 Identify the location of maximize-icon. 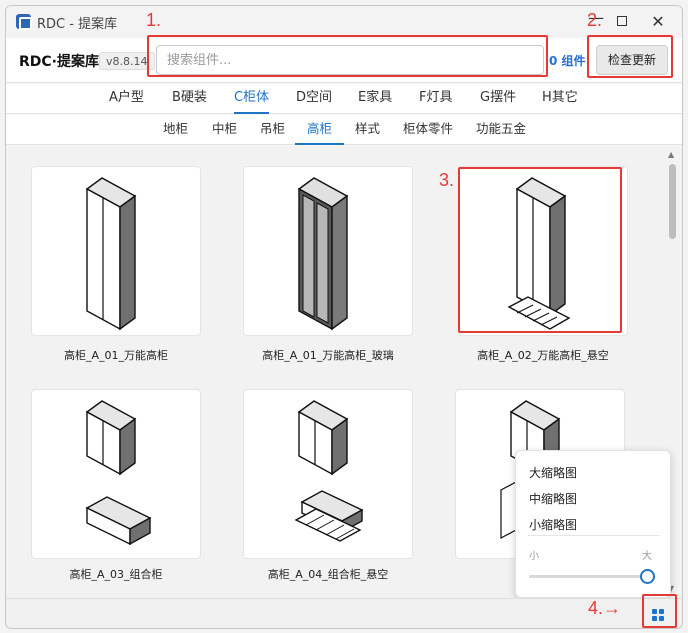
(622, 21).